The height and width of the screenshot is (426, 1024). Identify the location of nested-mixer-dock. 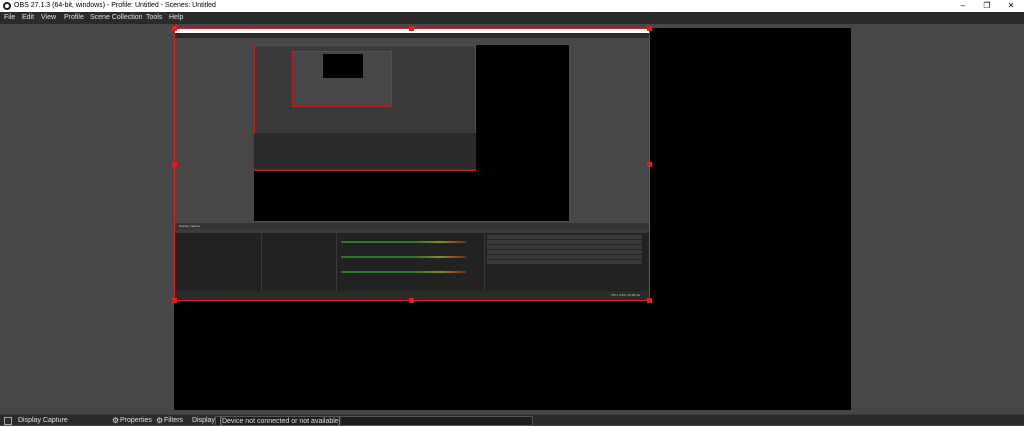
(411, 260).